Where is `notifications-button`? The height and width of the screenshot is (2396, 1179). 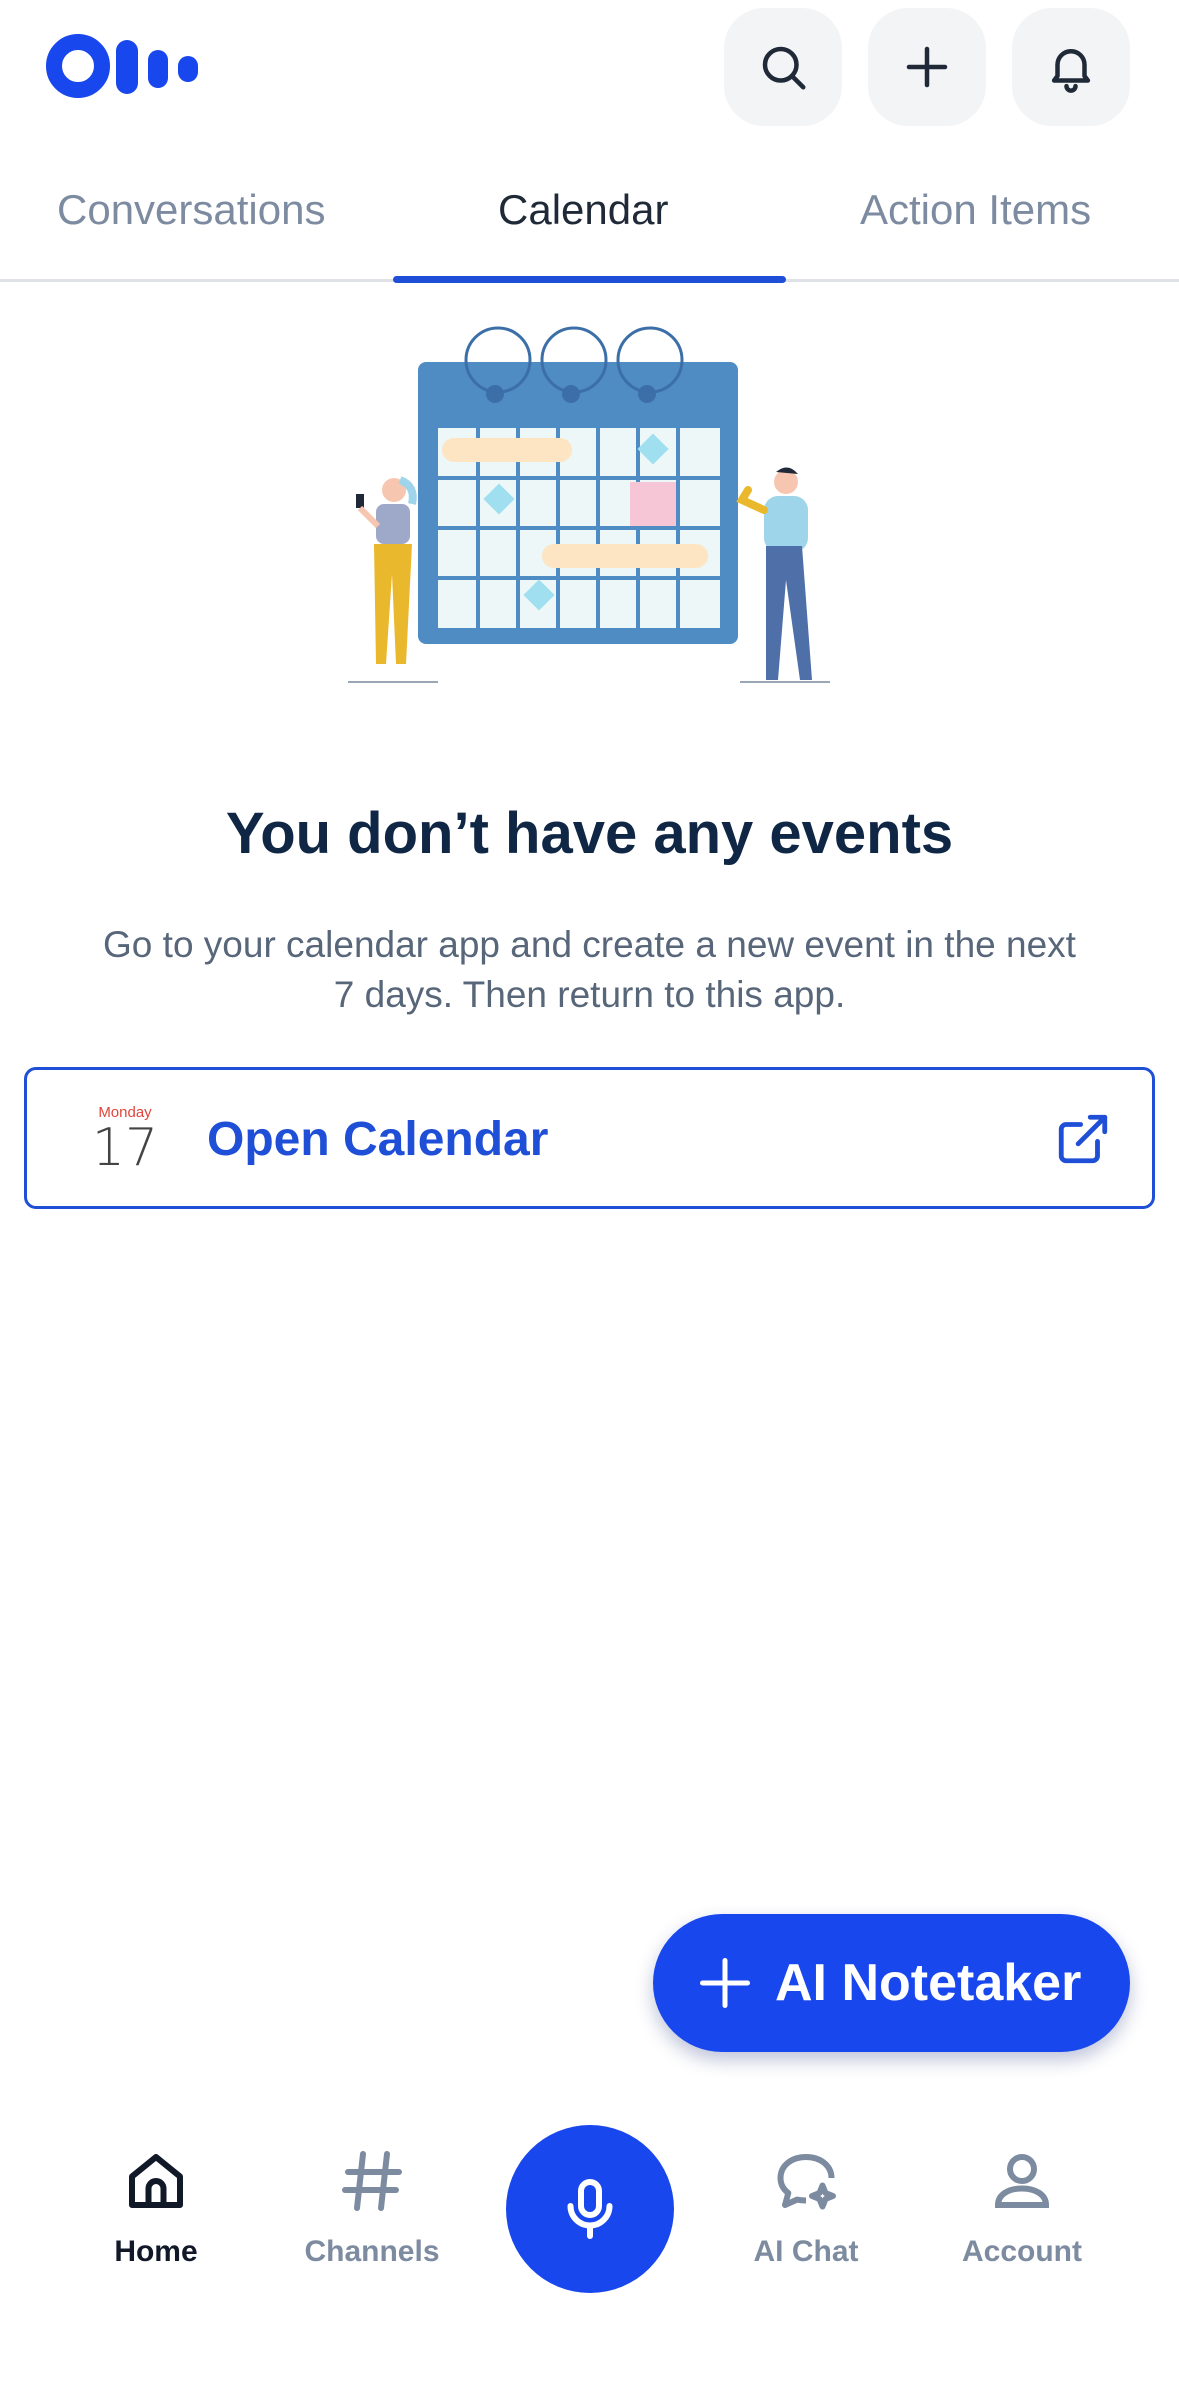
notifications-button is located at coordinates (1071, 67).